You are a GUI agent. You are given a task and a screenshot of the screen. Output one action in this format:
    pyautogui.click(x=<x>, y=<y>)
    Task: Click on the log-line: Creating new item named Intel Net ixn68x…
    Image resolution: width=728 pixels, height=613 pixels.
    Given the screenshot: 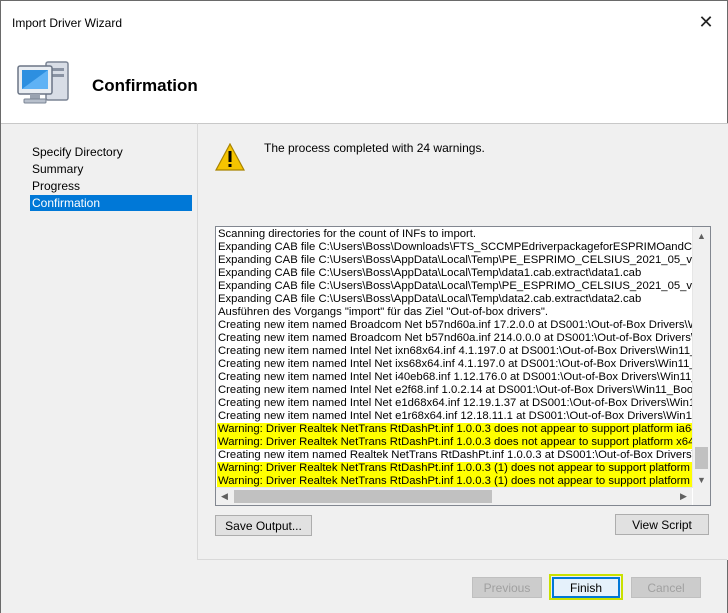 What is the action you would take?
    pyautogui.click(x=455, y=351)
    